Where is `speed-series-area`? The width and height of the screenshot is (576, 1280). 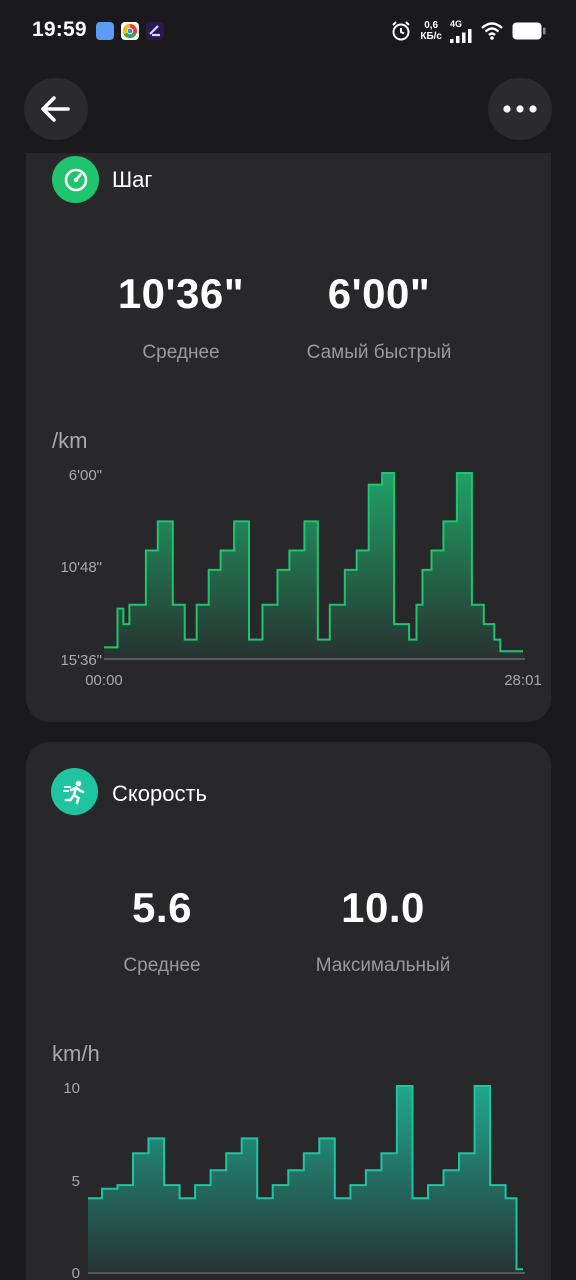
speed-series-area is located at coordinates (305, 1179).